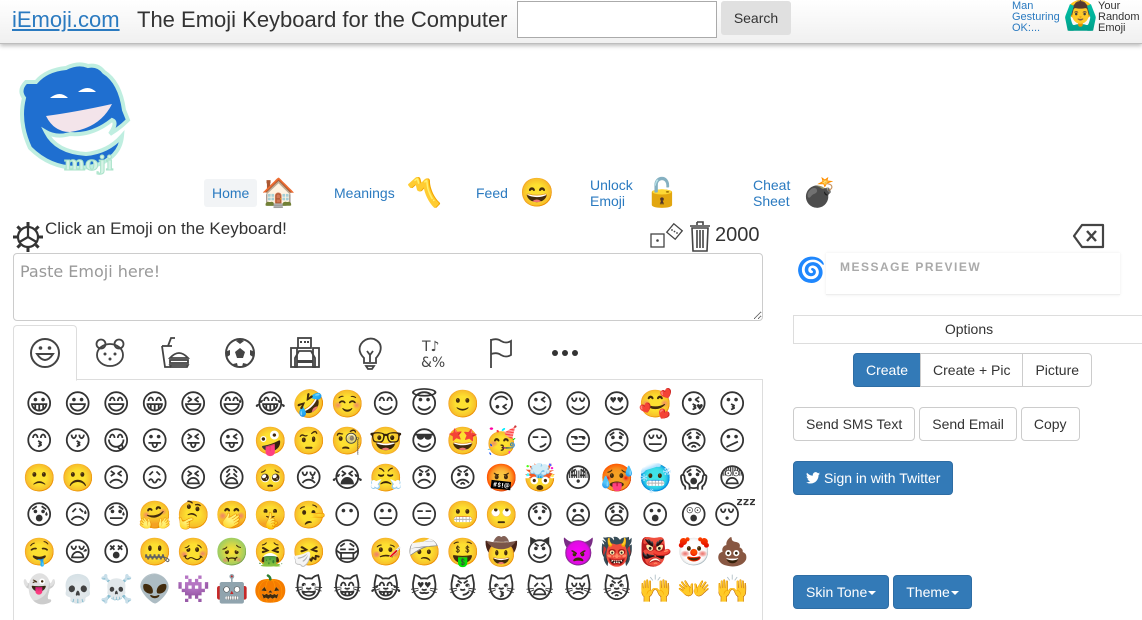  I want to click on emoji-key: 😸, so click(347, 589).